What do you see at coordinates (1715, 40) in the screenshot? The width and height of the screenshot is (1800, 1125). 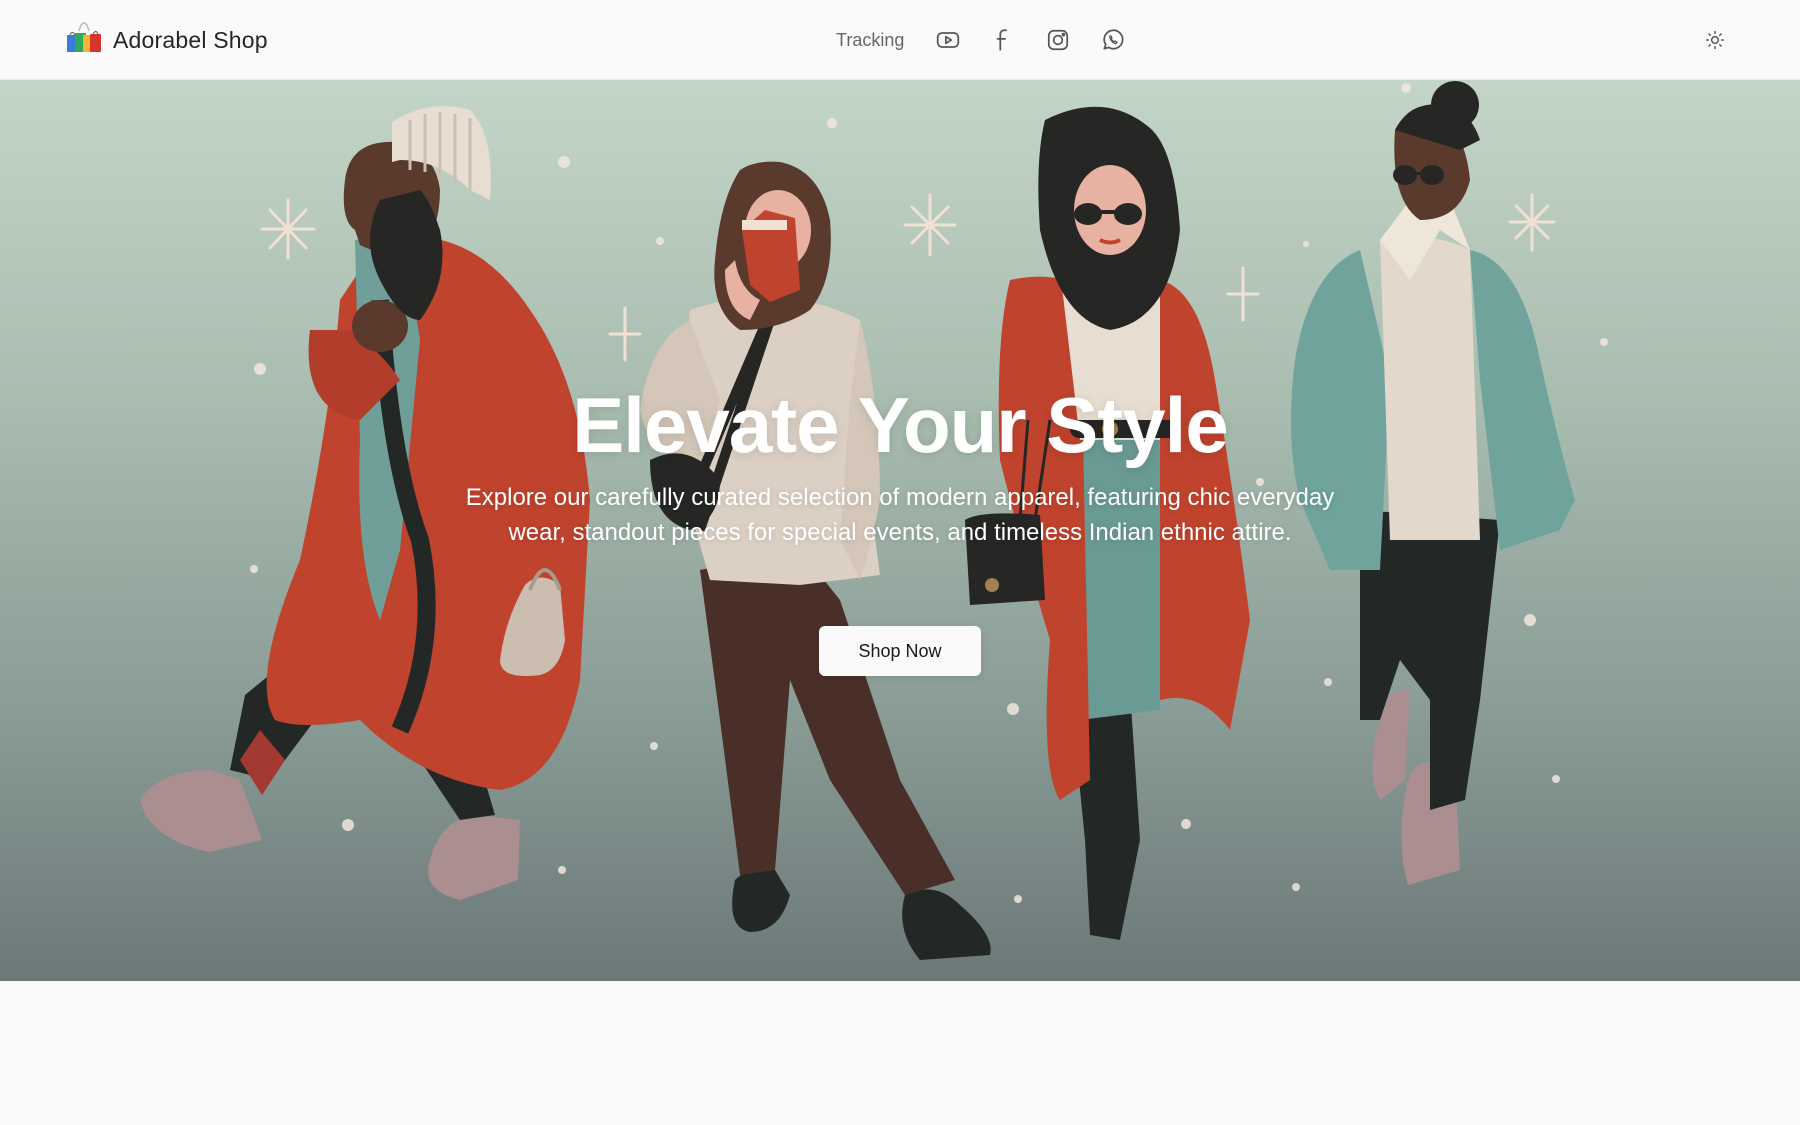 I see `sun-icon` at bounding box center [1715, 40].